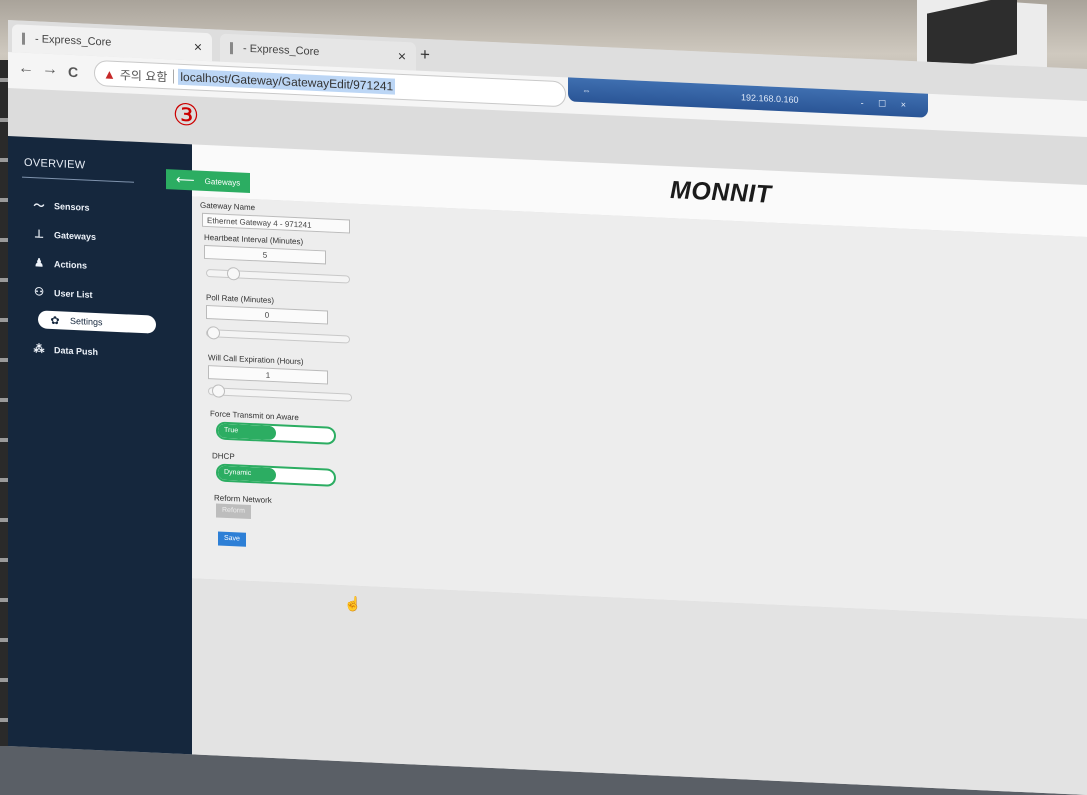  Describe the element at coordinates (39, 206) in the screenshot. I see `pulse-icon: 〜` at that location.